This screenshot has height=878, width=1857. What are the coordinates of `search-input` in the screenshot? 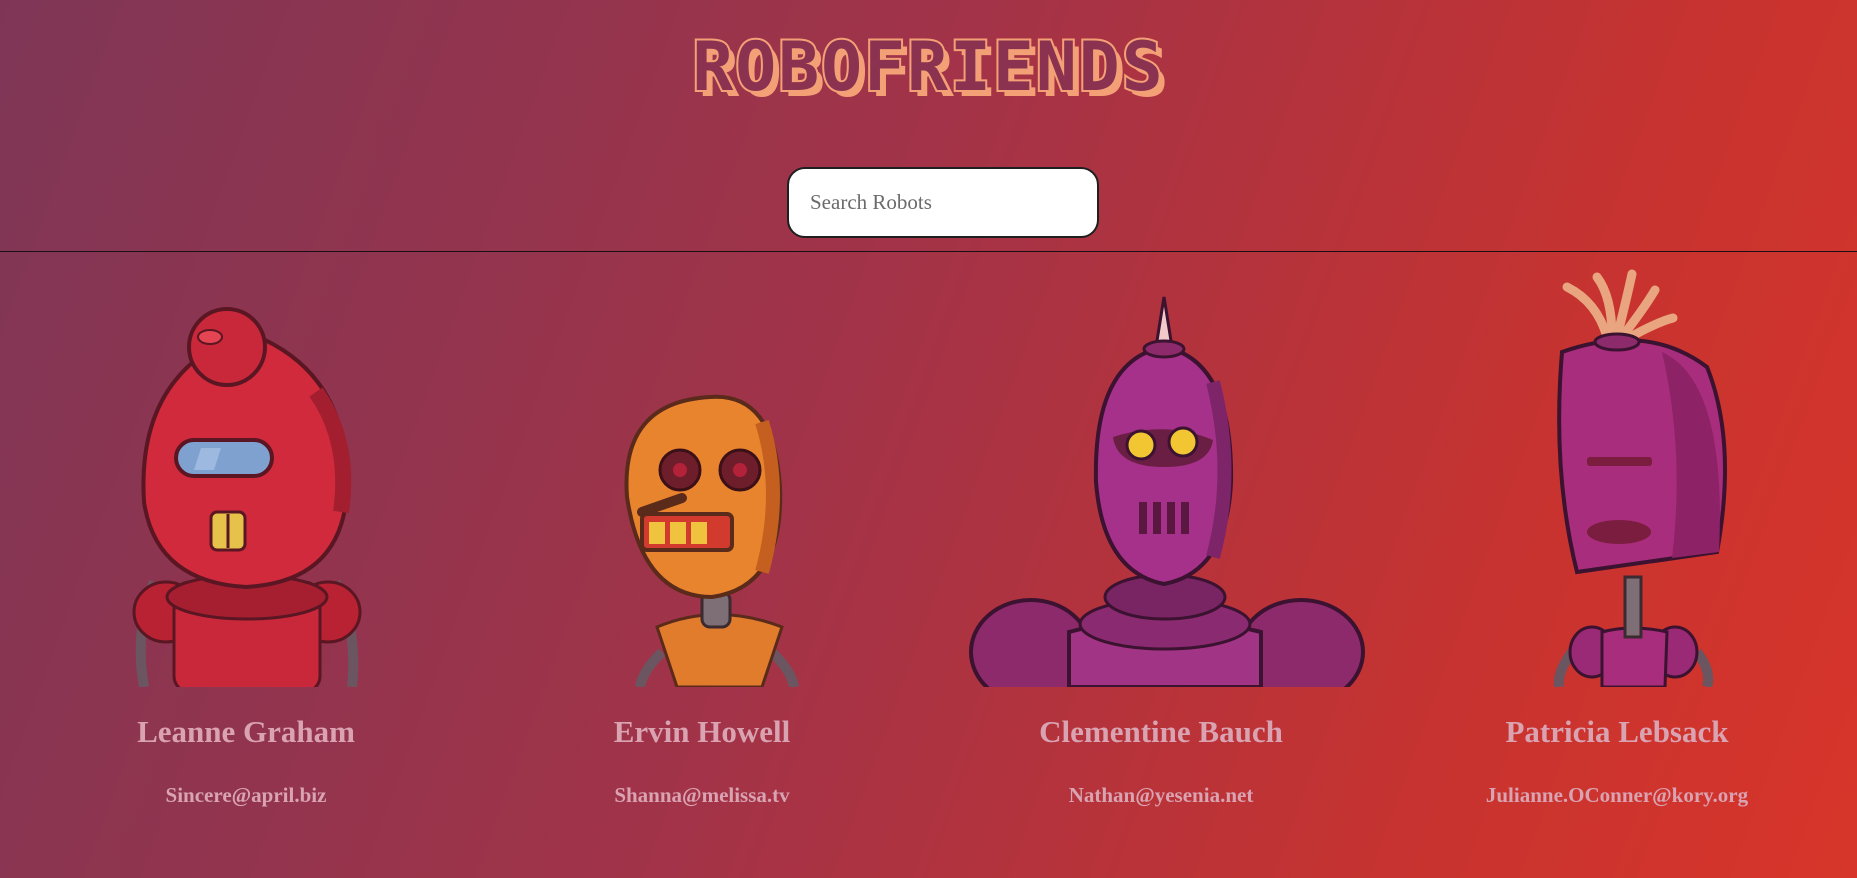 It's located at (943, 202).